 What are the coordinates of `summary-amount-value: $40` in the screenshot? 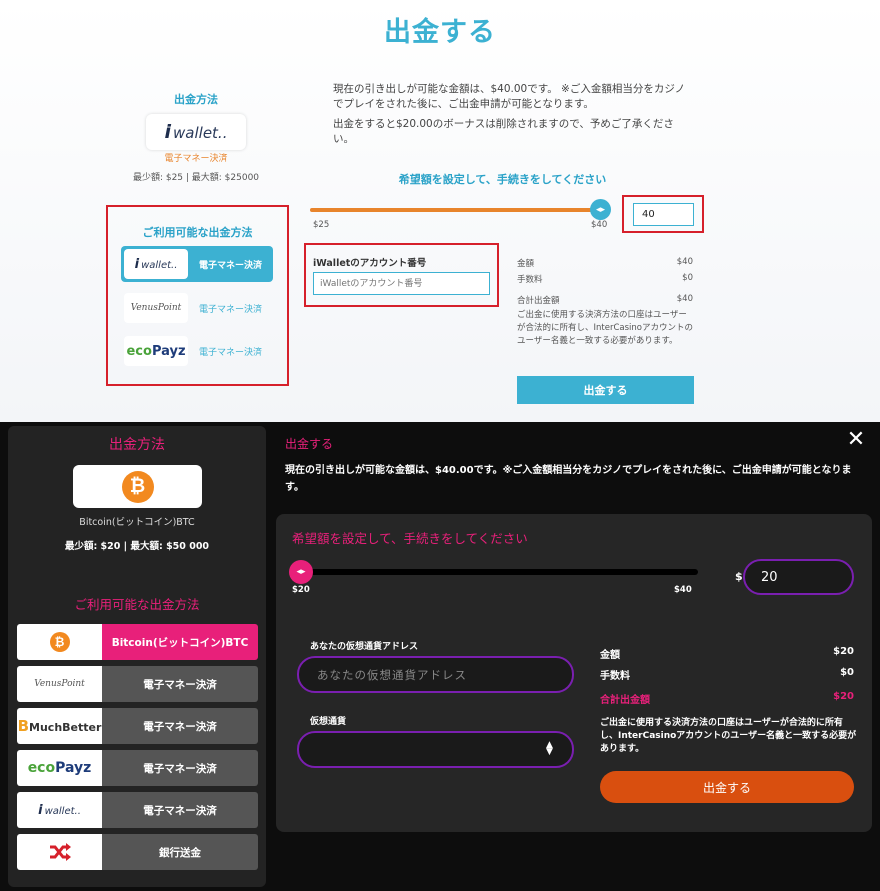 It's located at (684, 262).